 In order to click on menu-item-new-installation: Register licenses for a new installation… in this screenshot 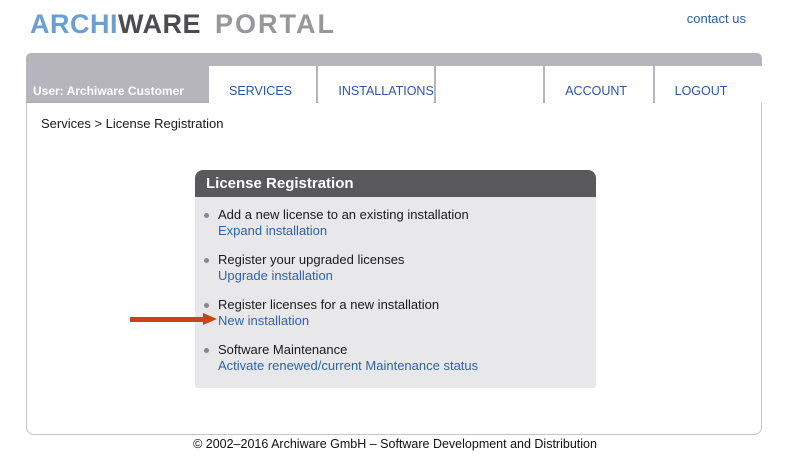, I will do `click(391, 313)`.